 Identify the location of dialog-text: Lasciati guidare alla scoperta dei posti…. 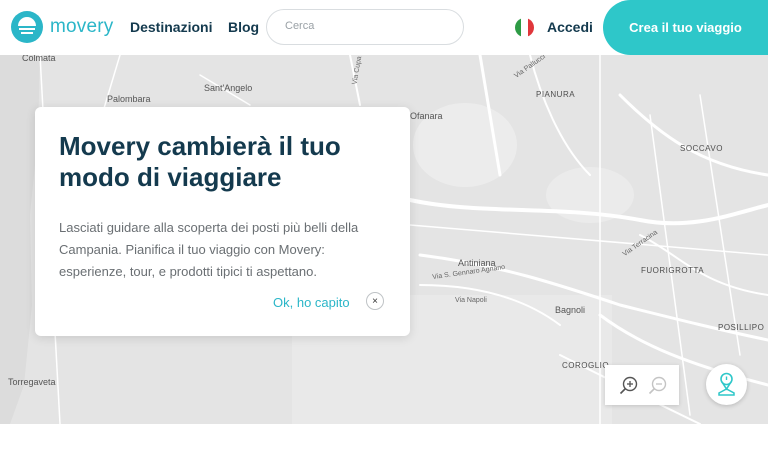
(209, 249).